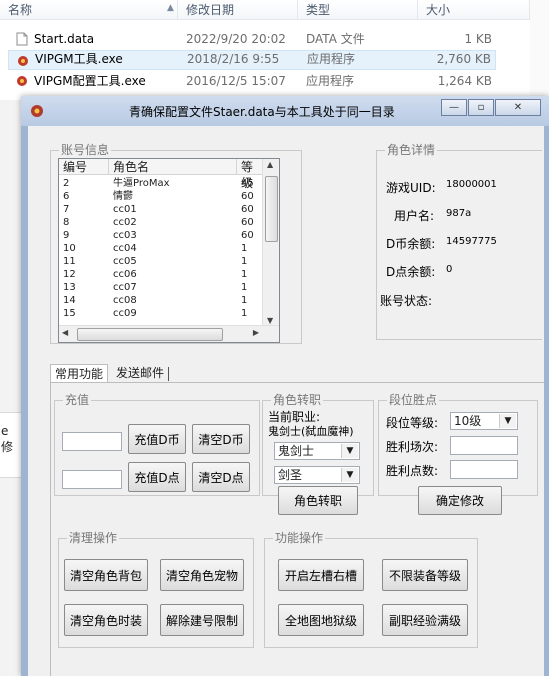  I want to click on clear-pet-button: 清空角色宠物, so click(202, 575).